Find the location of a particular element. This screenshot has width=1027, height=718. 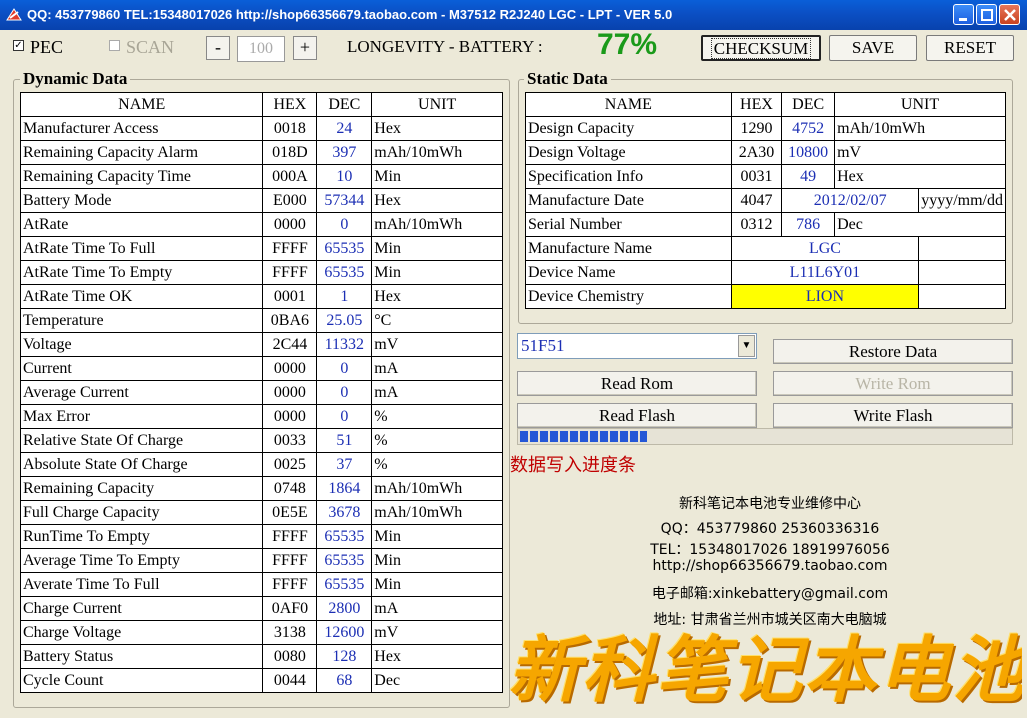

row-hex: 1290 is located at coordinates (756, 128).